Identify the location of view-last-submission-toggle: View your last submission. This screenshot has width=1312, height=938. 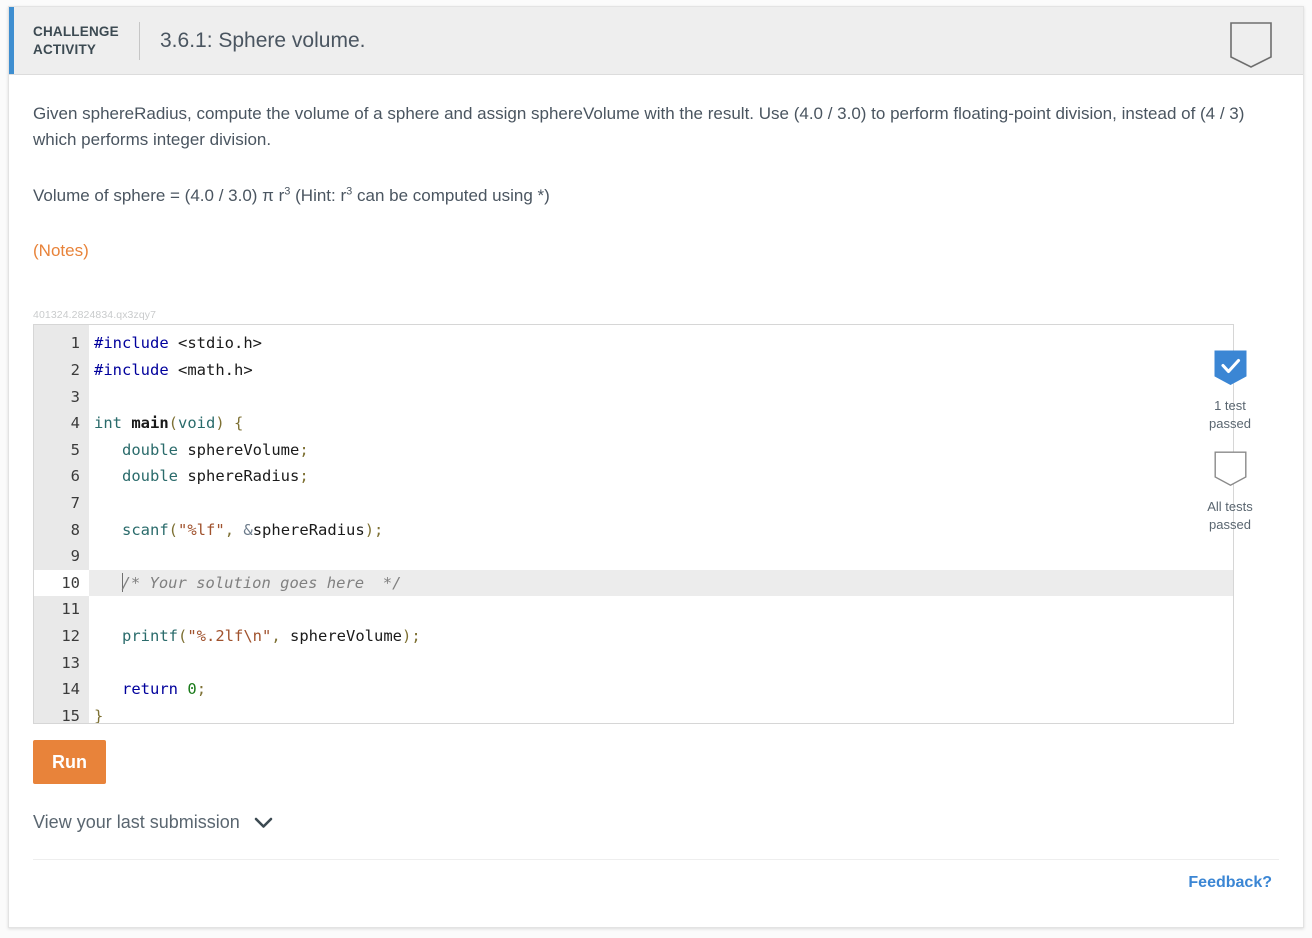
(656, 836).